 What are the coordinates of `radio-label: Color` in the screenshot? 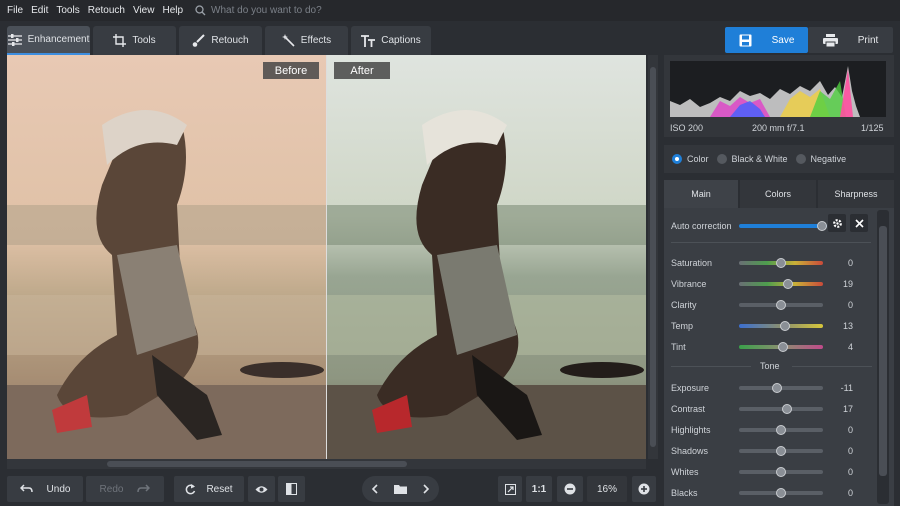 It's located at (698, 159).